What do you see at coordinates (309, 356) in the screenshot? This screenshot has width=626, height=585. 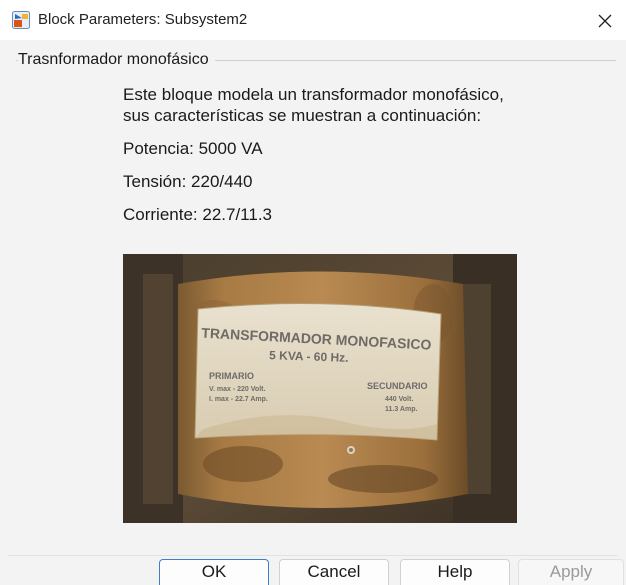 I see `label-rating: 5 KVA - 60 Hz.` at bounding box center [309, 356].